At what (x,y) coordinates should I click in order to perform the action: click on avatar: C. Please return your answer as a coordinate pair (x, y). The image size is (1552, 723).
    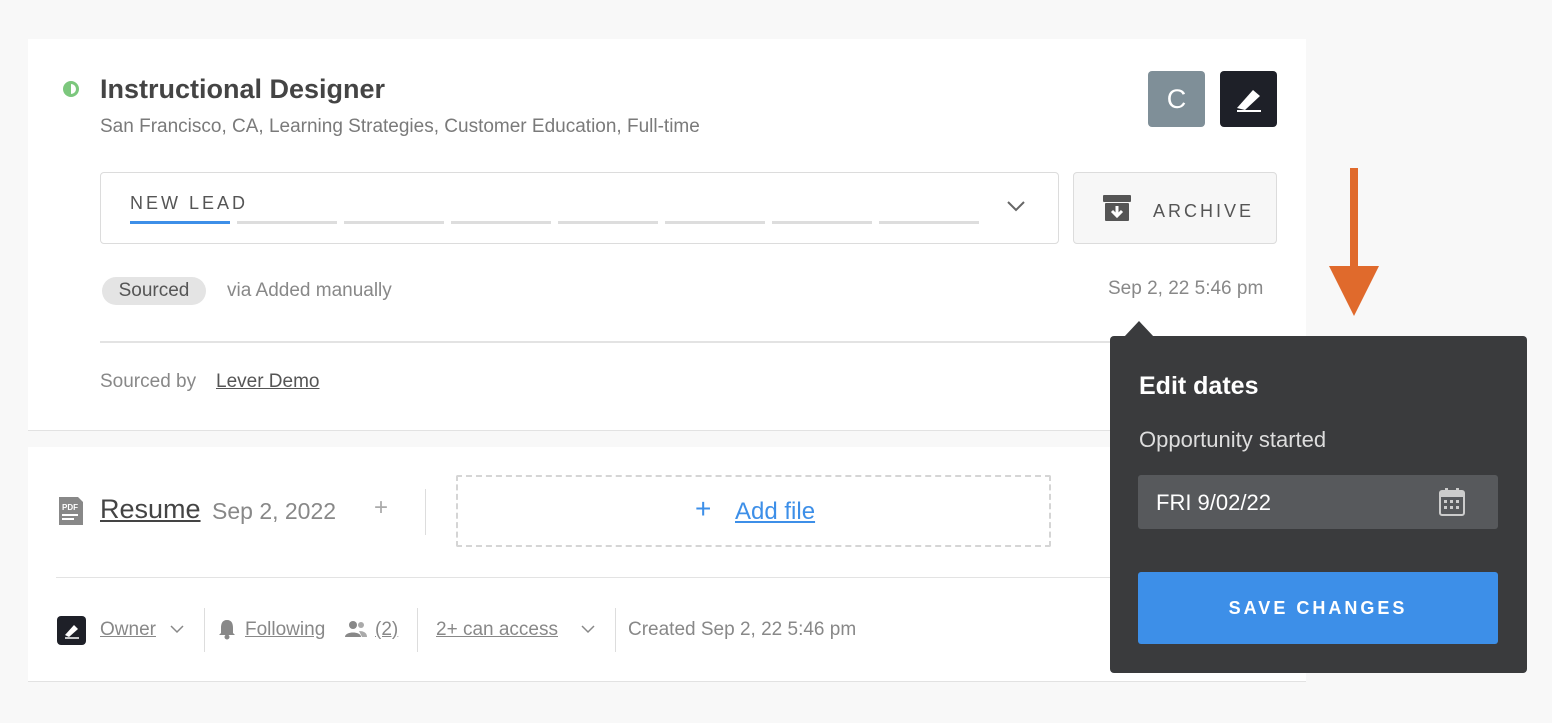
    Looking at the image, I should click on (1176, 99).